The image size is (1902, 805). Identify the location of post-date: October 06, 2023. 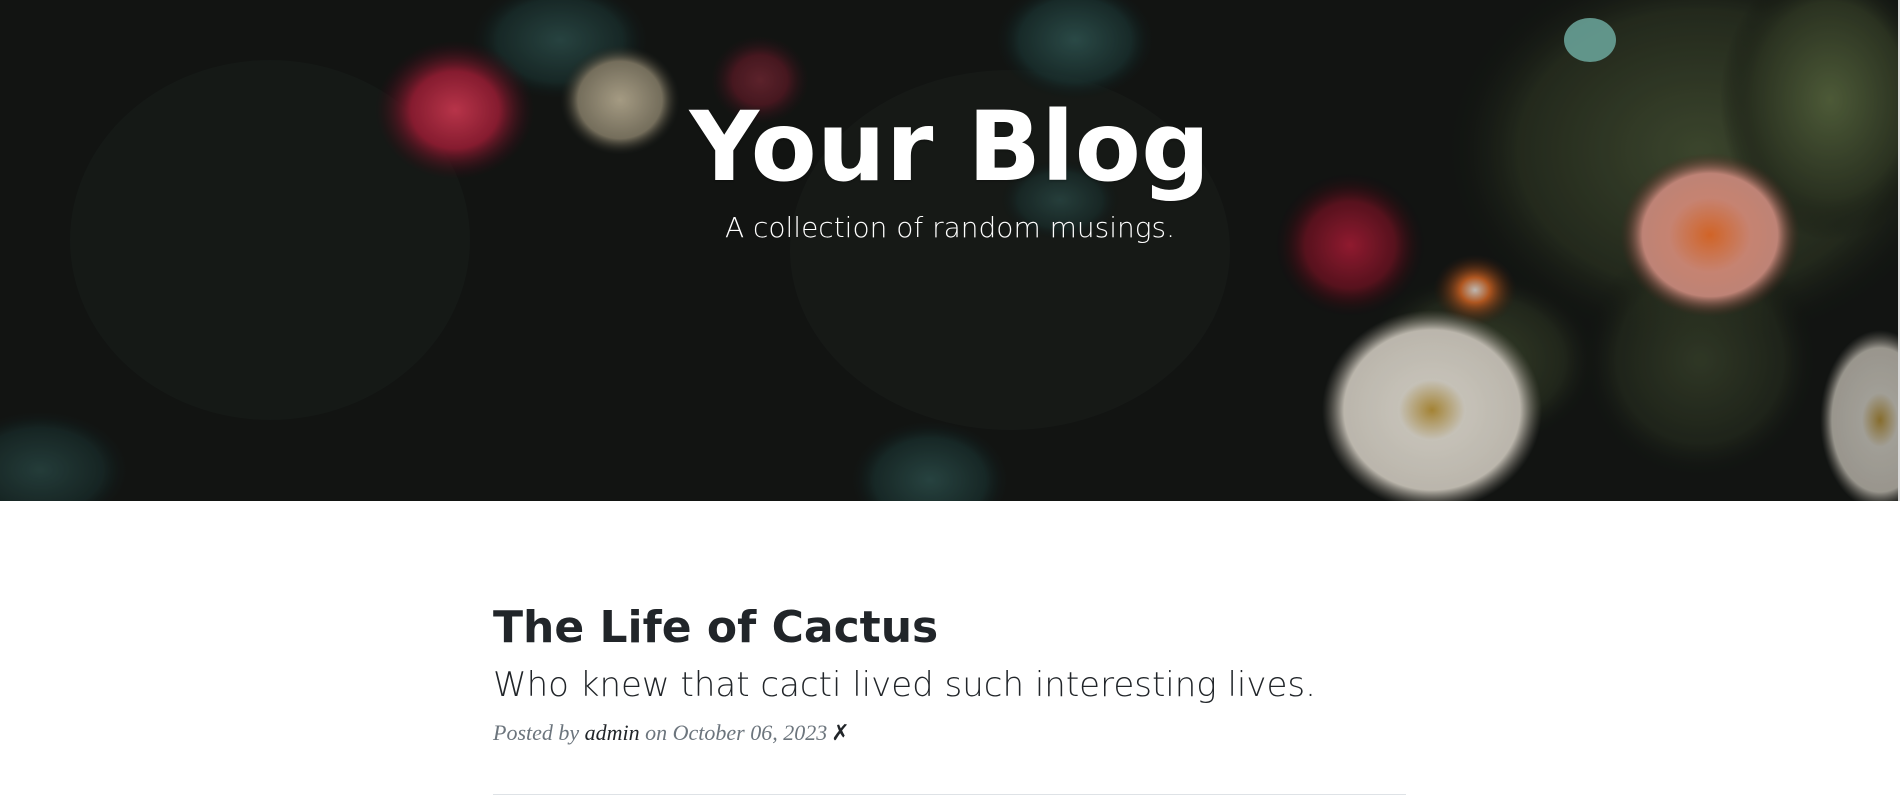
(750, 732).